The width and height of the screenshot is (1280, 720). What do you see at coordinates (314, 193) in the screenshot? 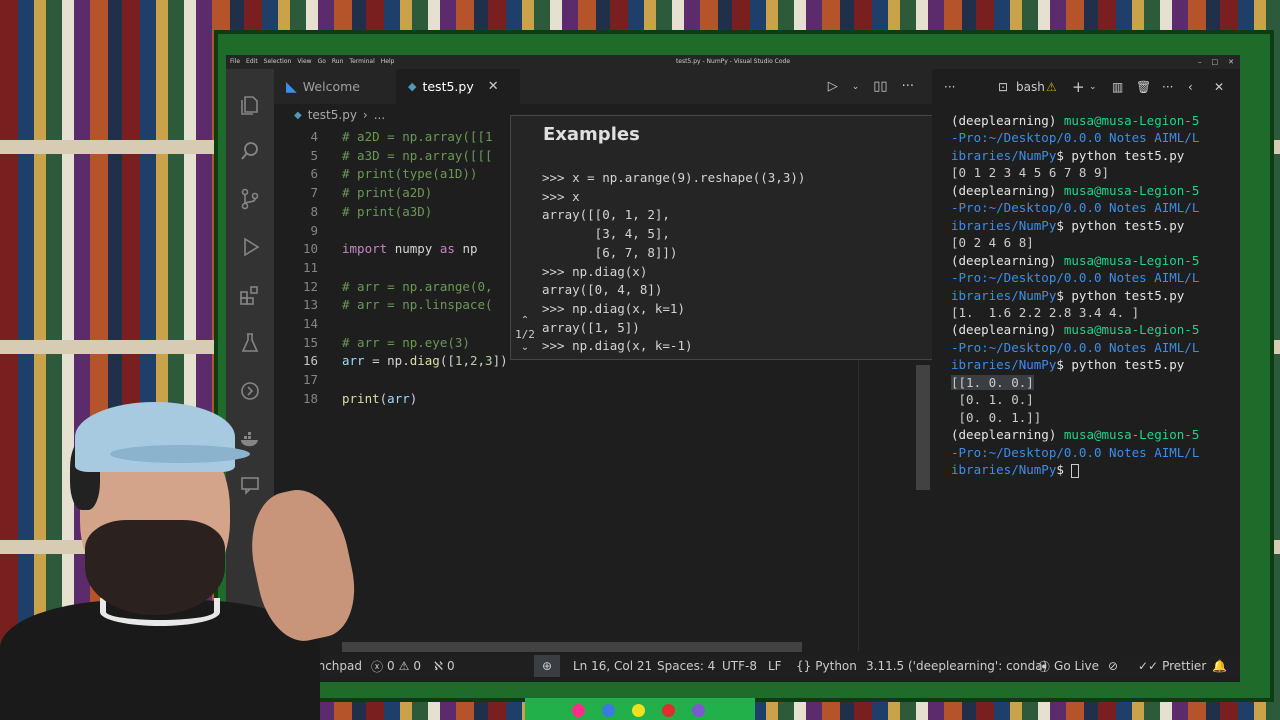
I see `line-number: 7` at bounding box center [314, 193].